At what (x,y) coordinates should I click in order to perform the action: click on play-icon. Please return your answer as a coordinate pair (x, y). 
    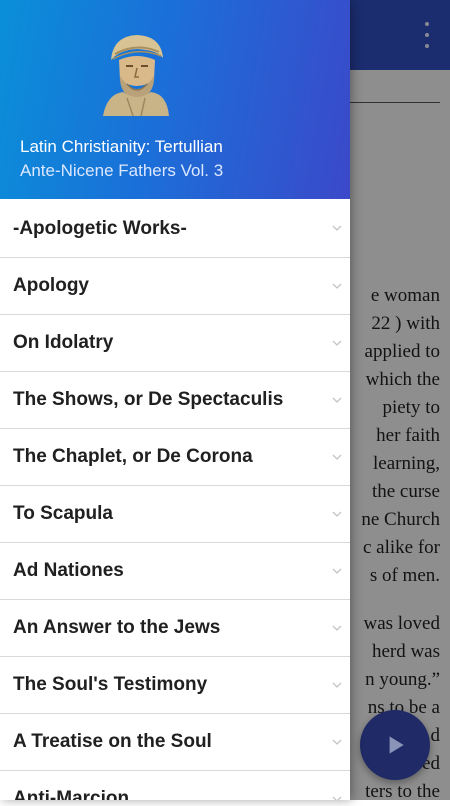
    Looking at the image, I should click on (396, 745).